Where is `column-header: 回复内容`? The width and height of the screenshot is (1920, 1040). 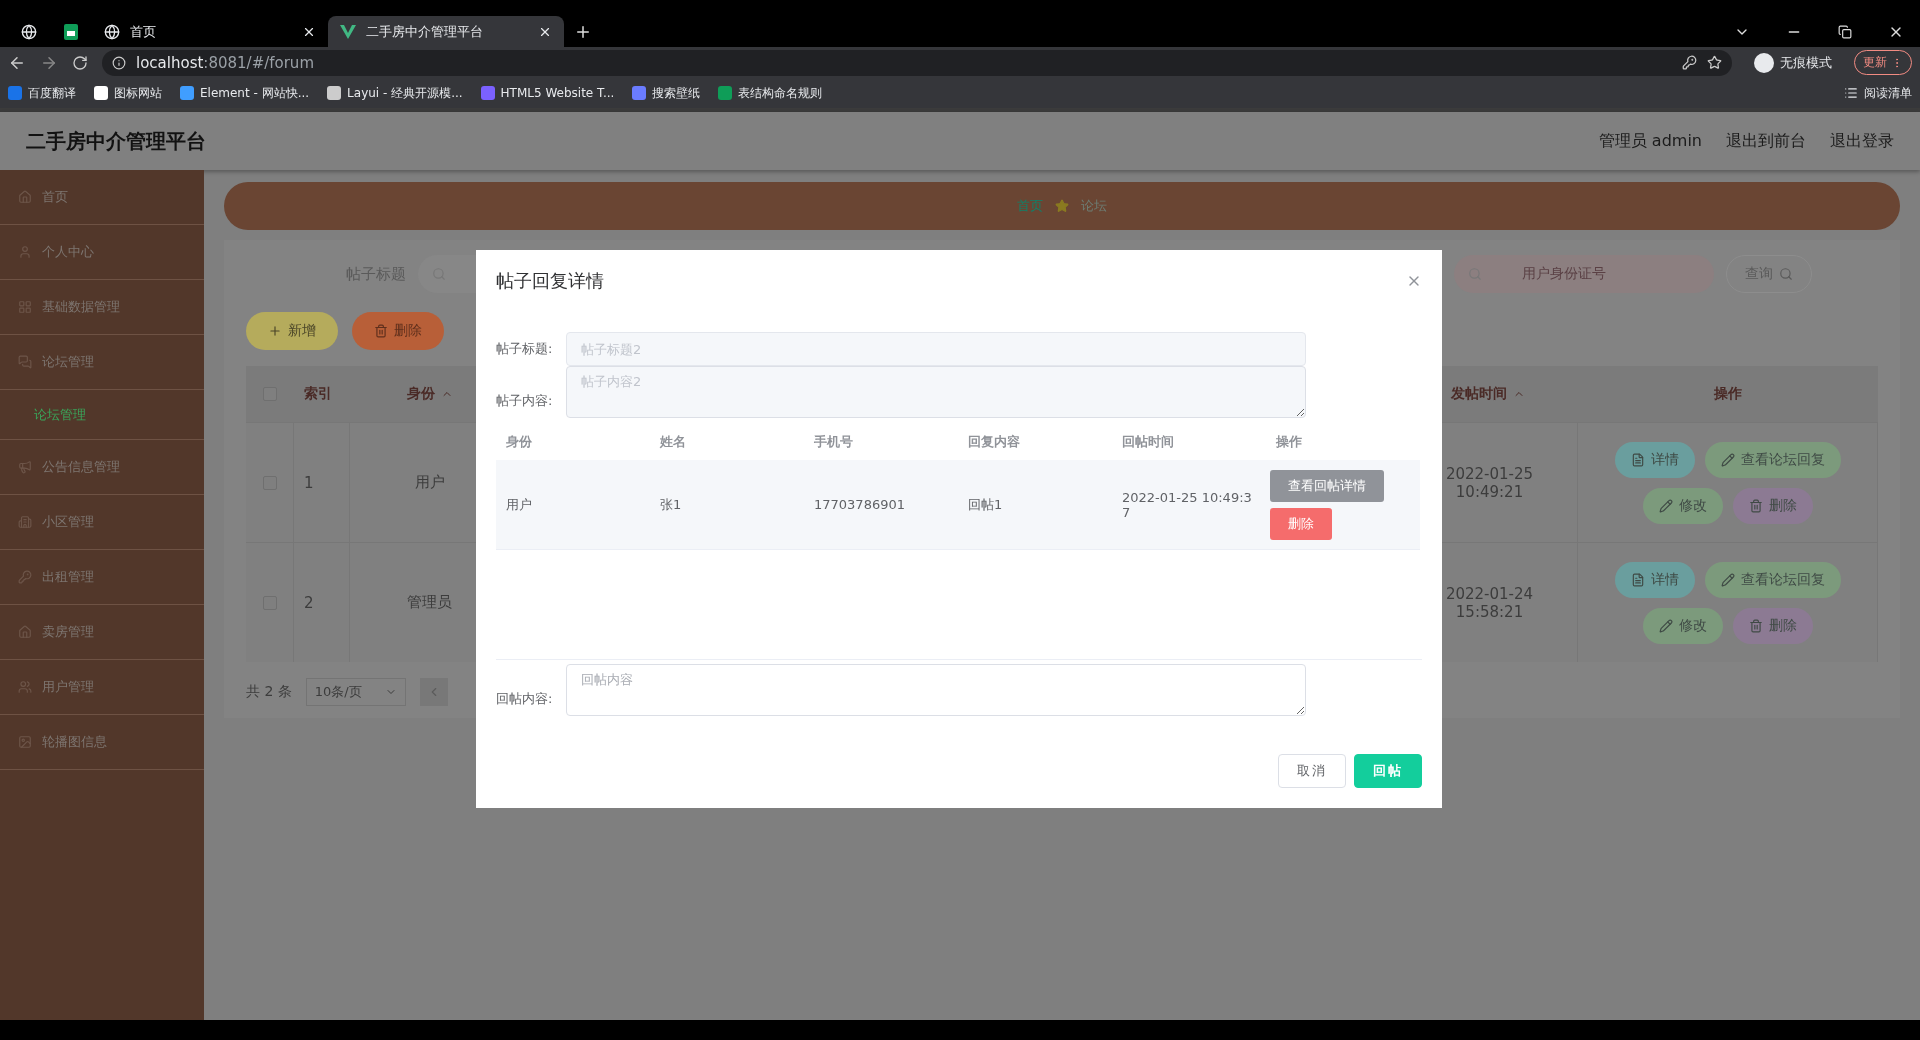 column-header: 回复内容 is located at coordinates (994, 442).